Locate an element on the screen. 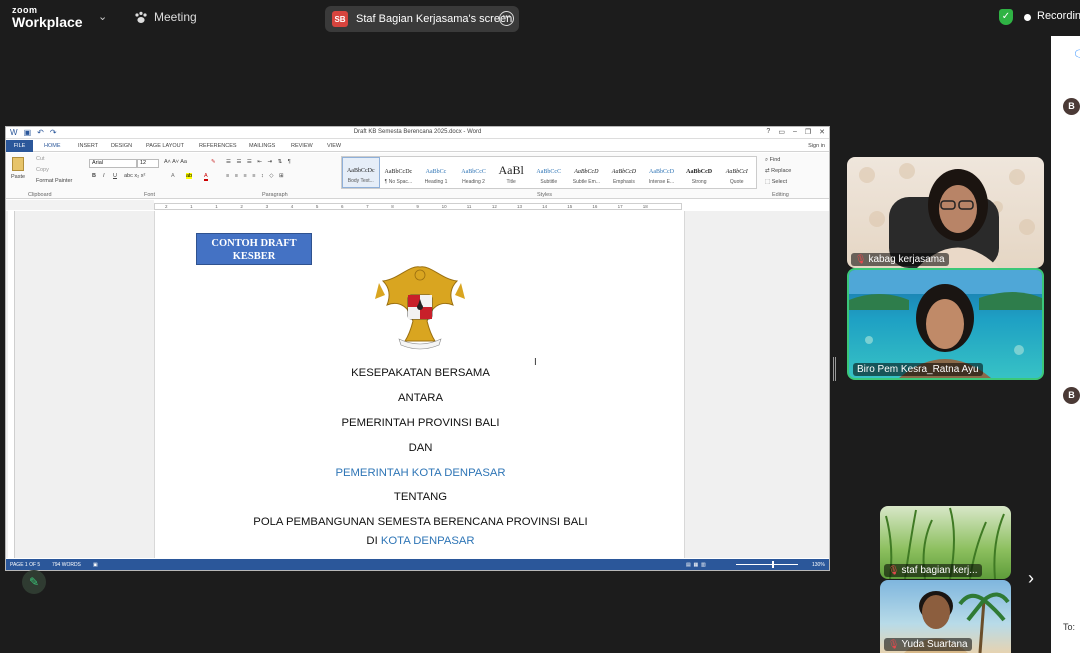 This screenshot has height=653, width=1080. screen-share-indicator: SB Staf Bagian Kerjasama's screen ••• is located at coordinates (422, 19).